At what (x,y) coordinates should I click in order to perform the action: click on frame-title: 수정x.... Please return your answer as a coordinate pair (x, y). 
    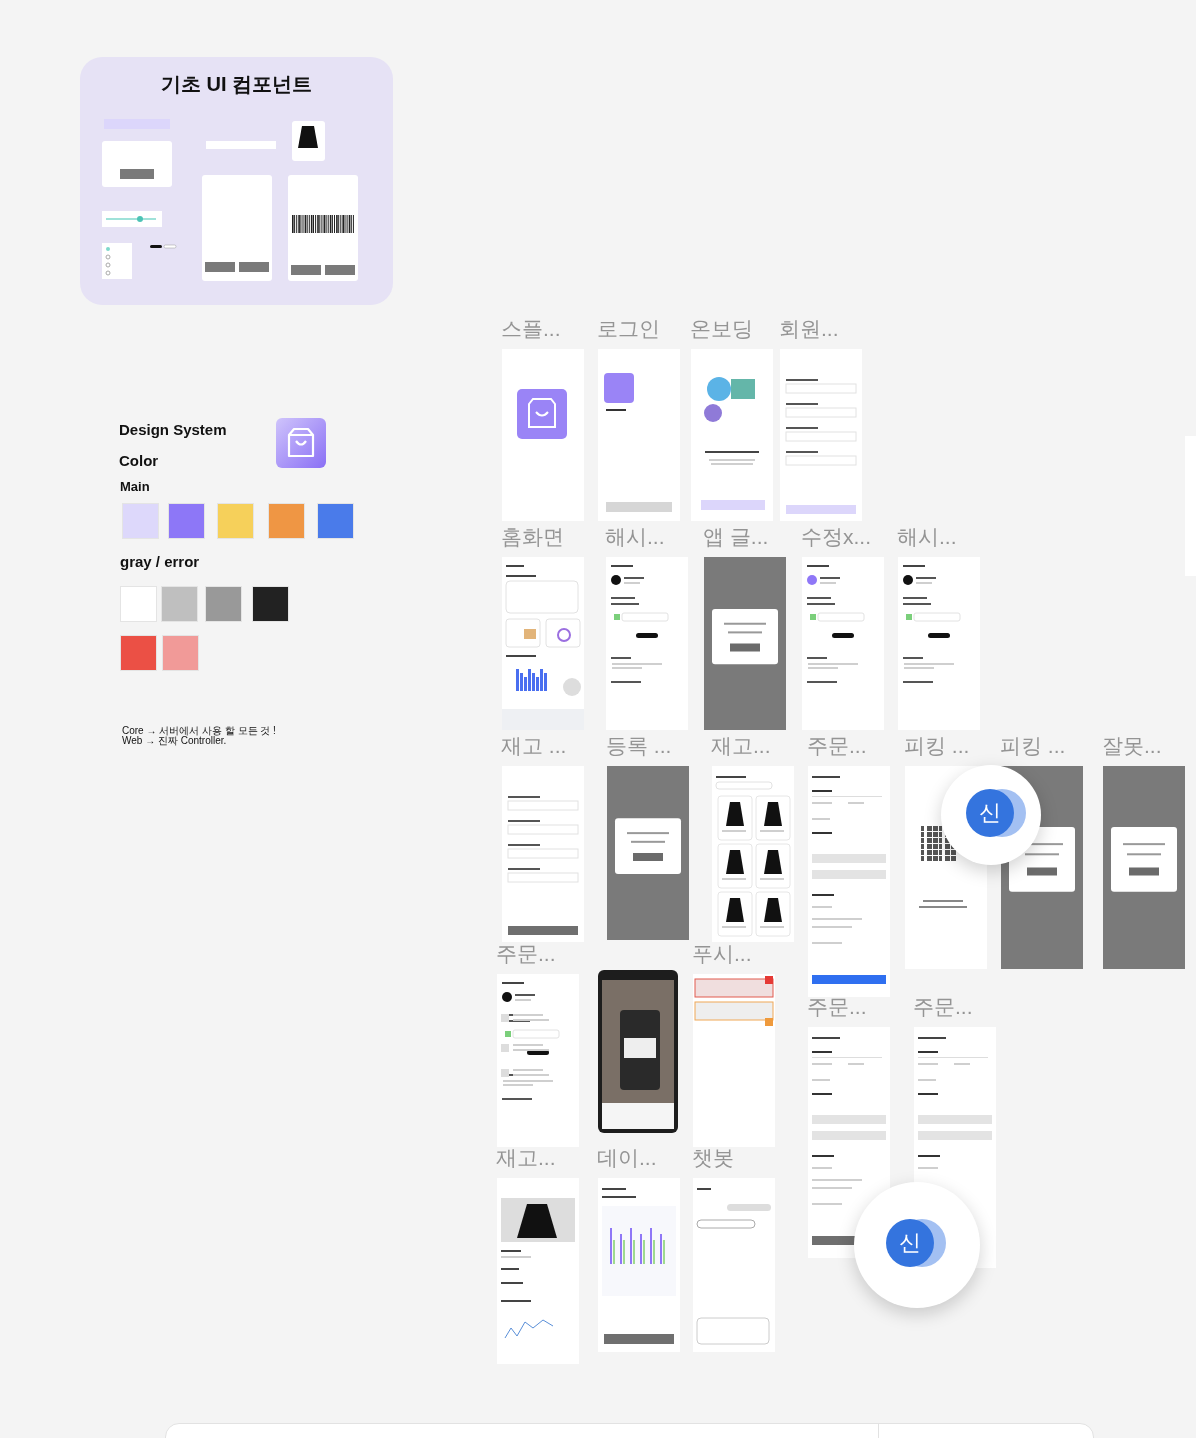
    Looking at the image, I should click on (836, 537).